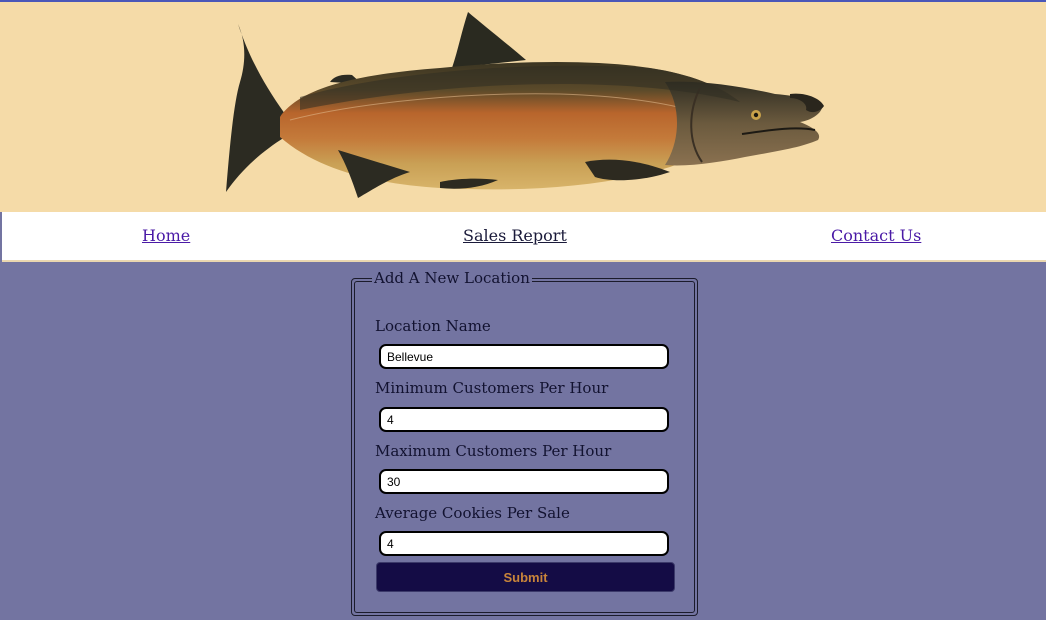  What do you see at coordinates (493, 451) in the screenshot?
I see `max-customers-label: Maximum Customers Per Hour` at bounding box center [493, 451].